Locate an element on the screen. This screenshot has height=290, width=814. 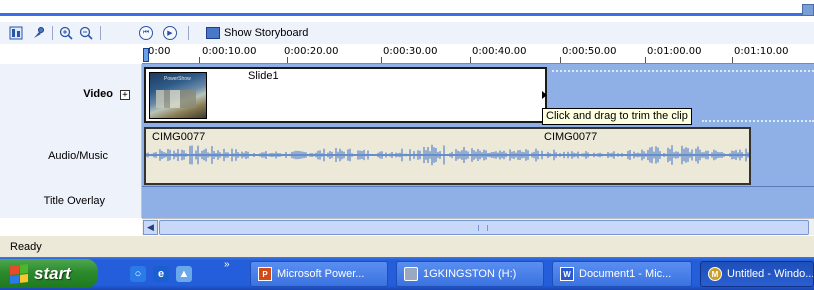
divider-line is located at coordinates (404, 14).